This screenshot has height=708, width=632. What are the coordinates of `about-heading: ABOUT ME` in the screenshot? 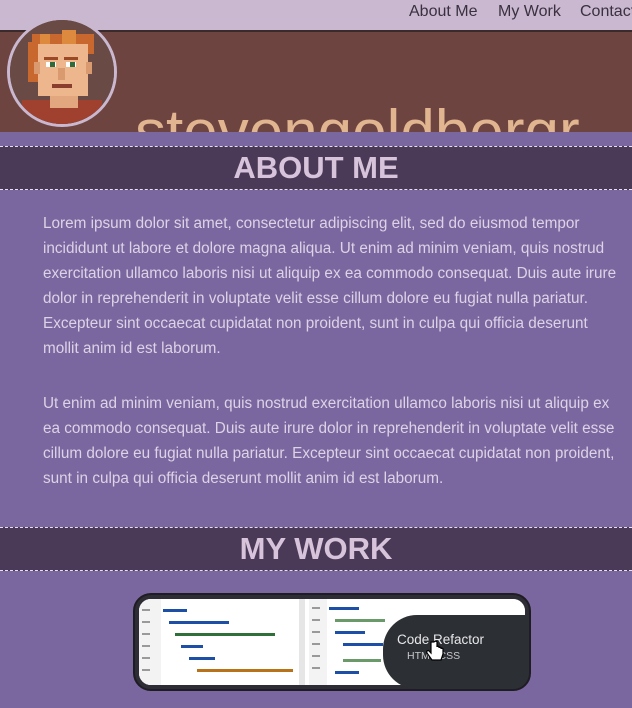 It's located at (316, 167).